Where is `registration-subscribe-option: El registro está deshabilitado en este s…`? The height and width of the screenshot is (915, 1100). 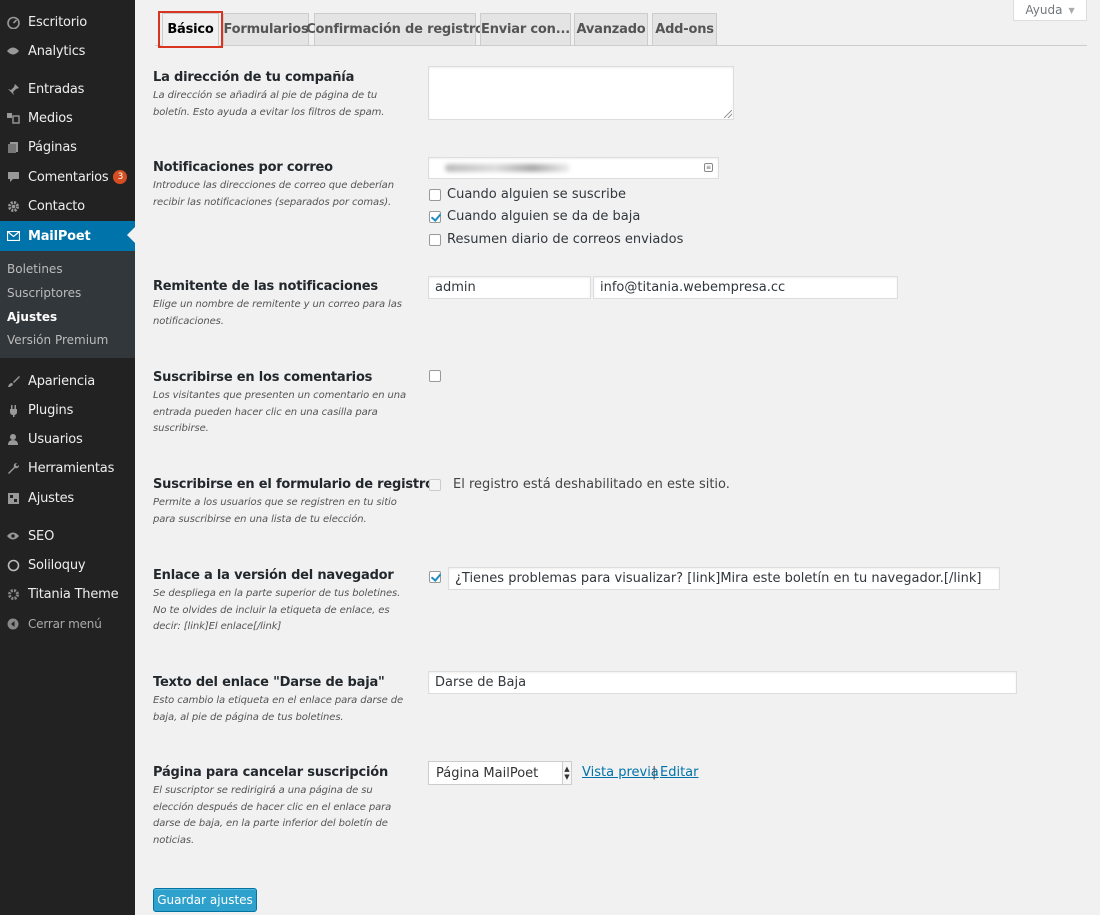 registration-subscribe-option: El registro está deshabilitado en este s… is located at coordinates (579, 484).